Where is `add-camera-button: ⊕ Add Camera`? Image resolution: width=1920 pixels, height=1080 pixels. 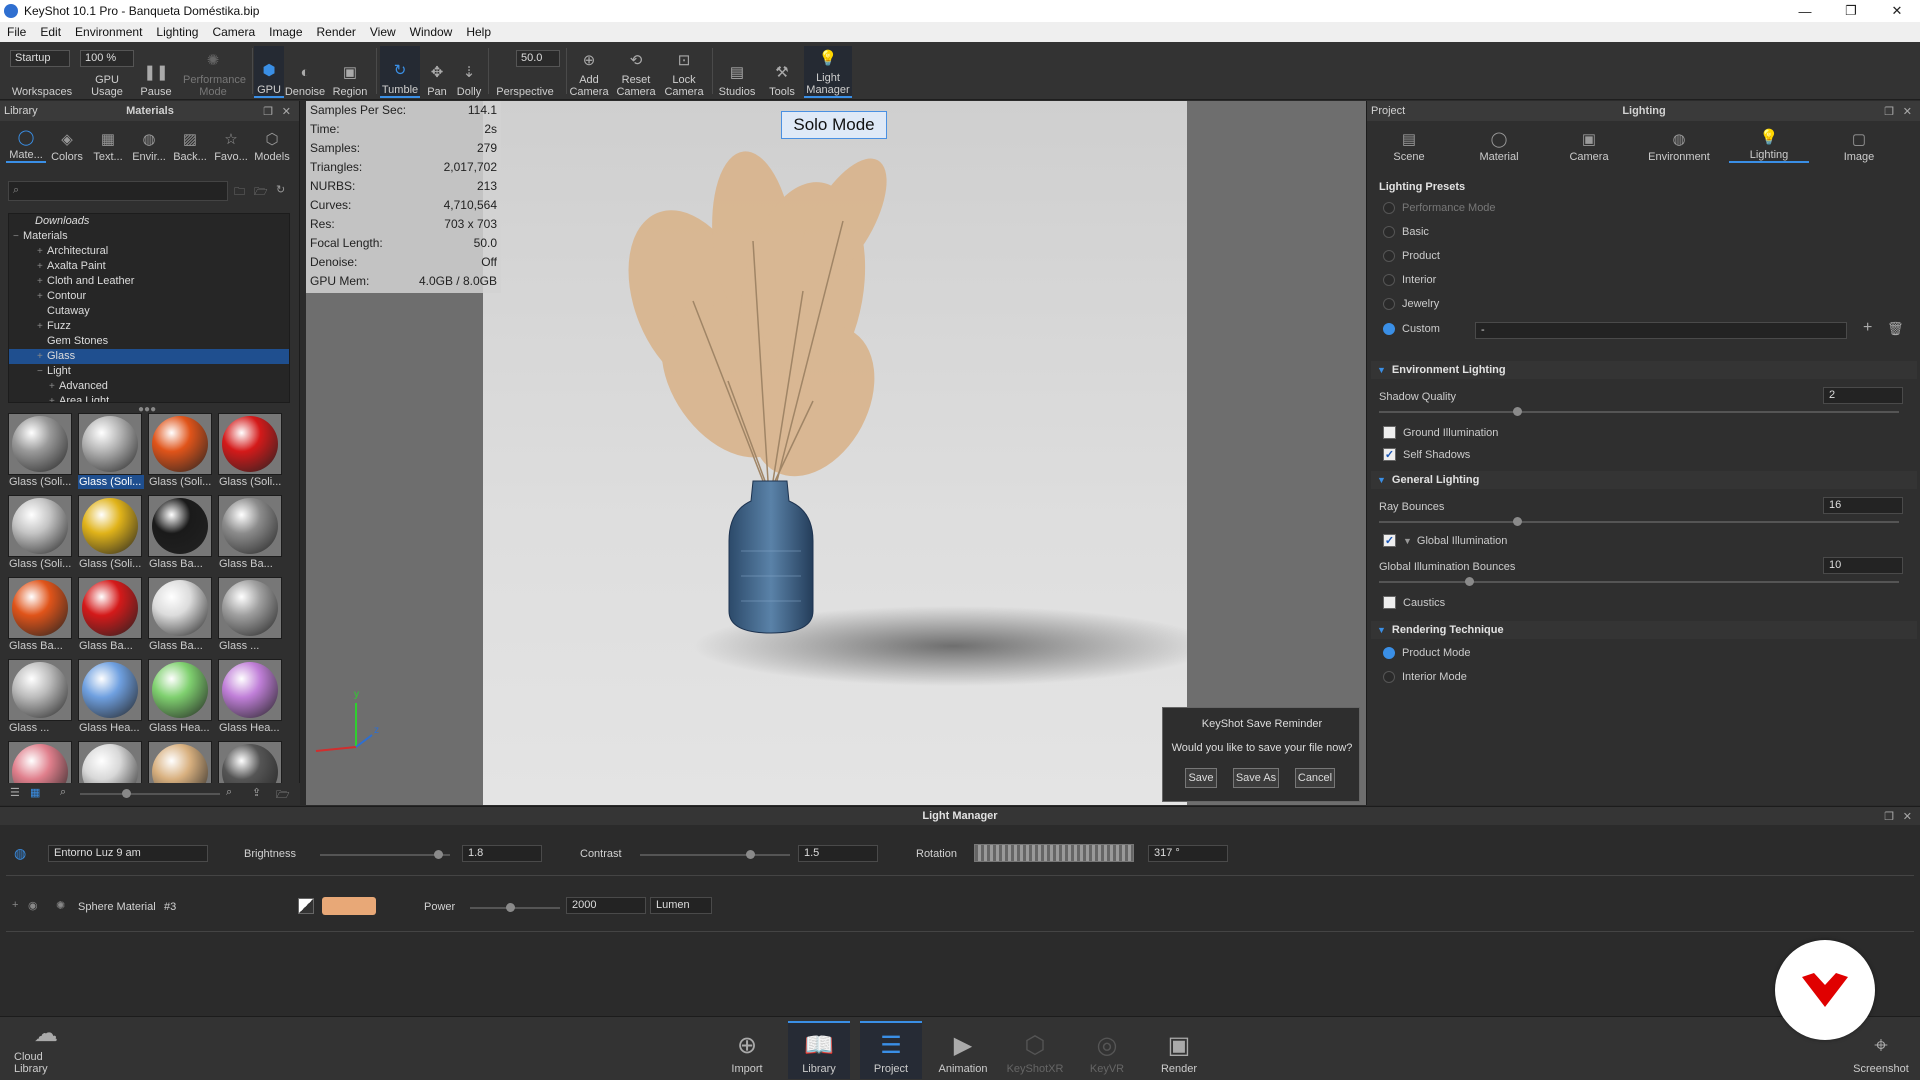
add-camera-button: ⊕ Add Camera is located at coordinates (589, 72).